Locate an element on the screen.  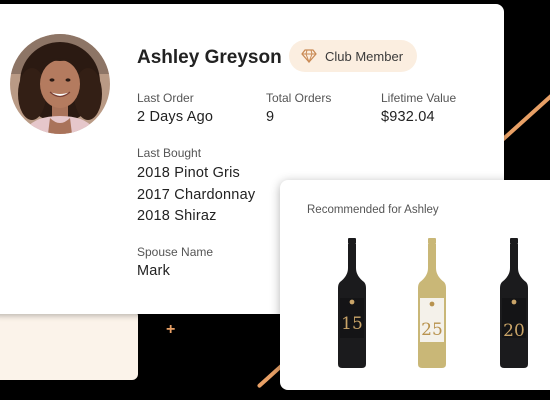
customer-name: Ashley Greyson is located at coordinates (209, 57).